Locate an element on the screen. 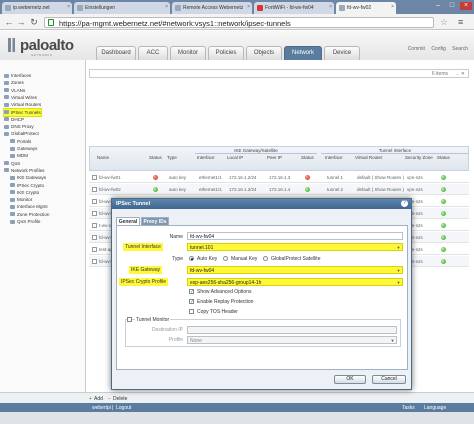  maximize-icon: □ is located at coordinates (452, 6).